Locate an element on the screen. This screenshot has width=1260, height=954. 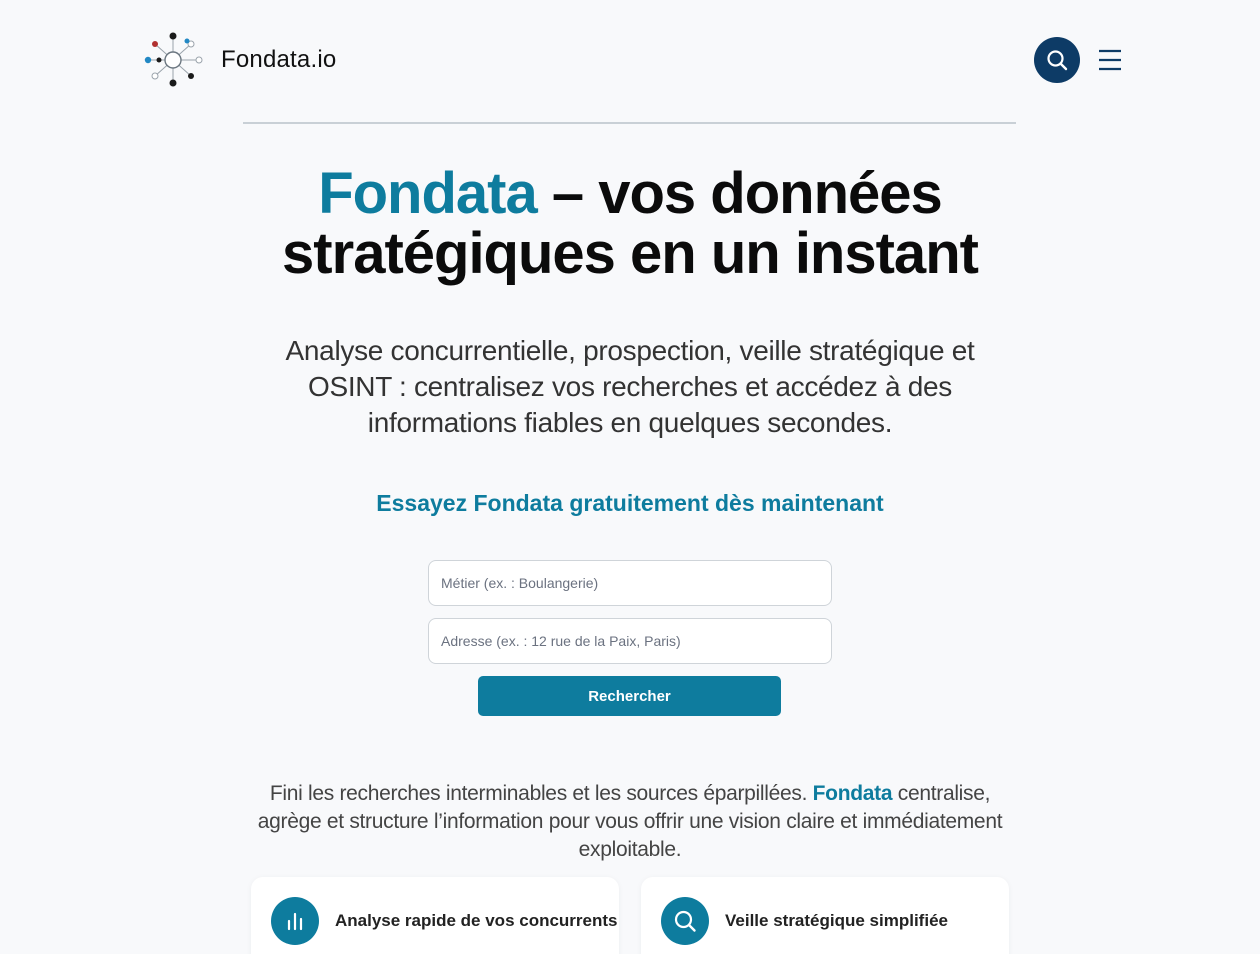
logo: Fondata.io is located at coordinates (239, 60).